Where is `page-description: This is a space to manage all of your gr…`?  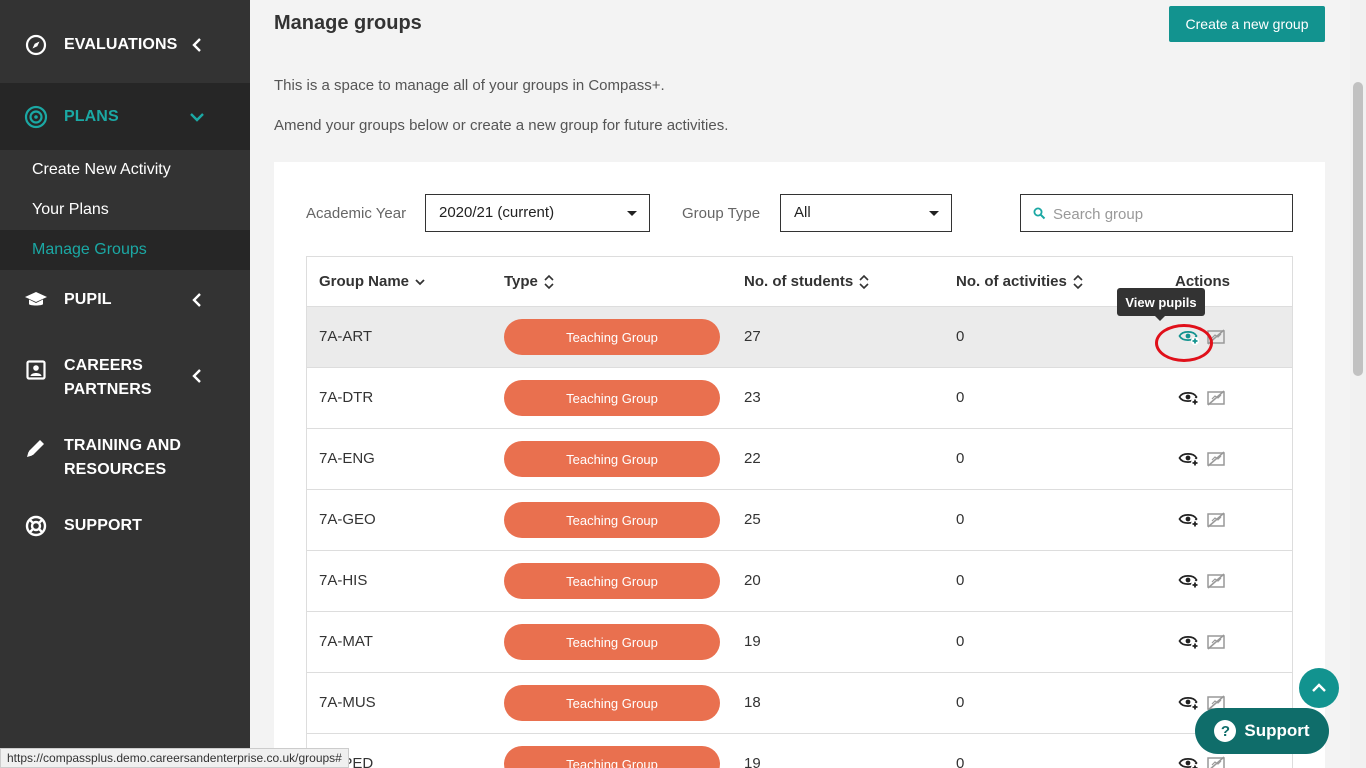 page-description: This is a space to manage all of your gr… is located at coordinates (469, 85).